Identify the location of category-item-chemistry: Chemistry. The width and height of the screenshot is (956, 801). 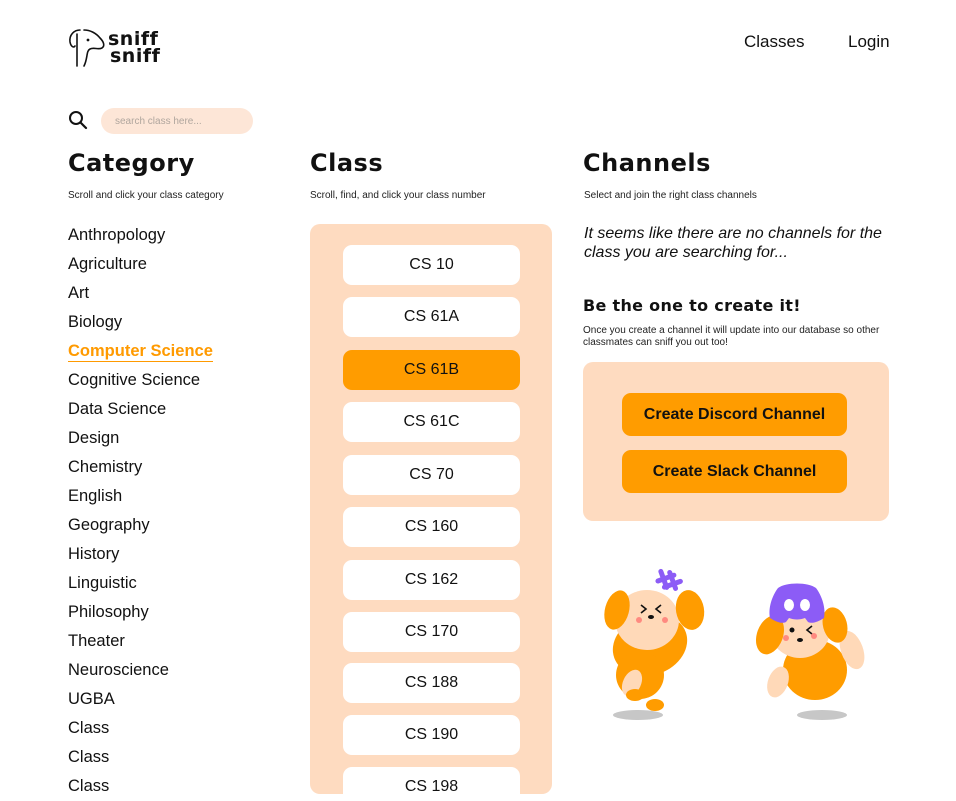
(140, 467).